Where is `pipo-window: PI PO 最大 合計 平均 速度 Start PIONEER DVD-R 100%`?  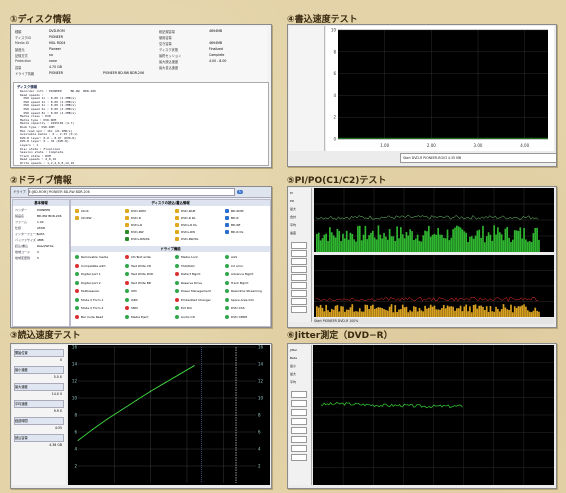 pipo-window: PI PO 最大 合計 平均 速度 Start PIONEER DVD-R 100% is located at coordinates (422, 257).